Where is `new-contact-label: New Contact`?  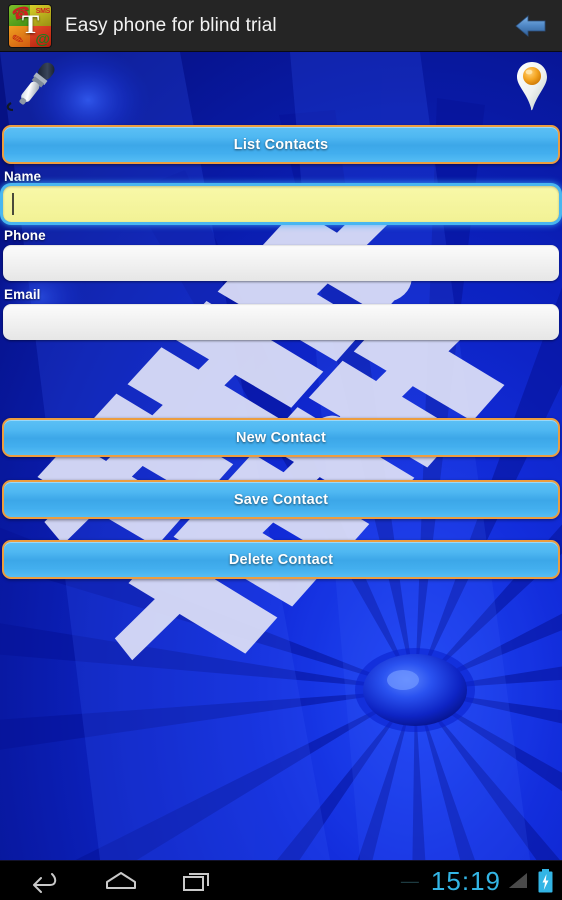
new-contact-label: New Contact is located at coordinates (280, 437).